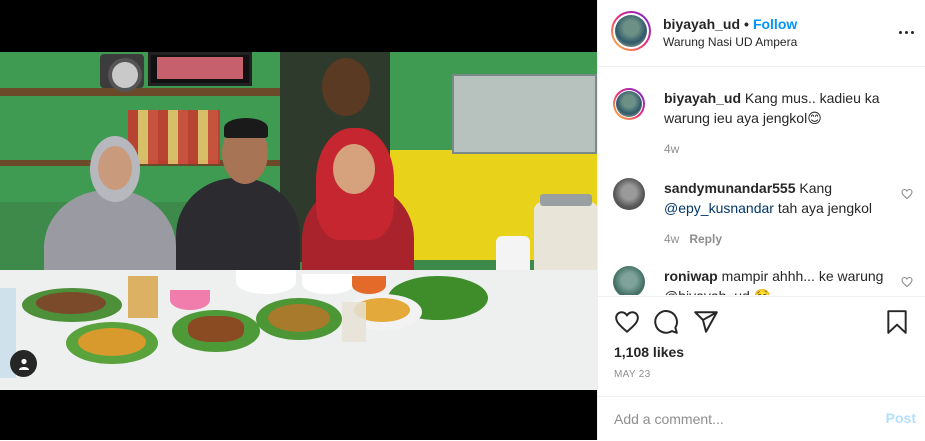 Image resolution: width=925 pixels, height=441 pixels. I want to click on comment-meta: 4w Reply, so click(693, 239).